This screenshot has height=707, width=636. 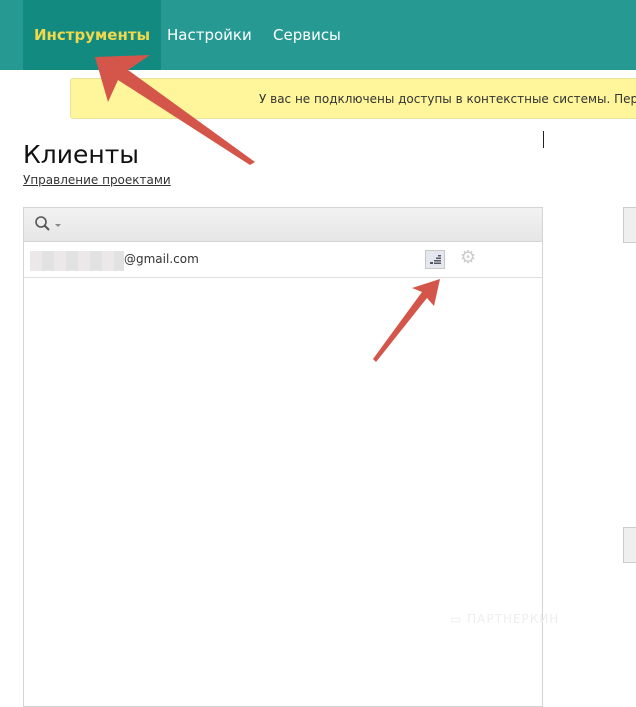 What do you see at coordinates (209, 35) in the screenshot?
I see `tab-settings: Настройки` at bounding box center [209, 35].